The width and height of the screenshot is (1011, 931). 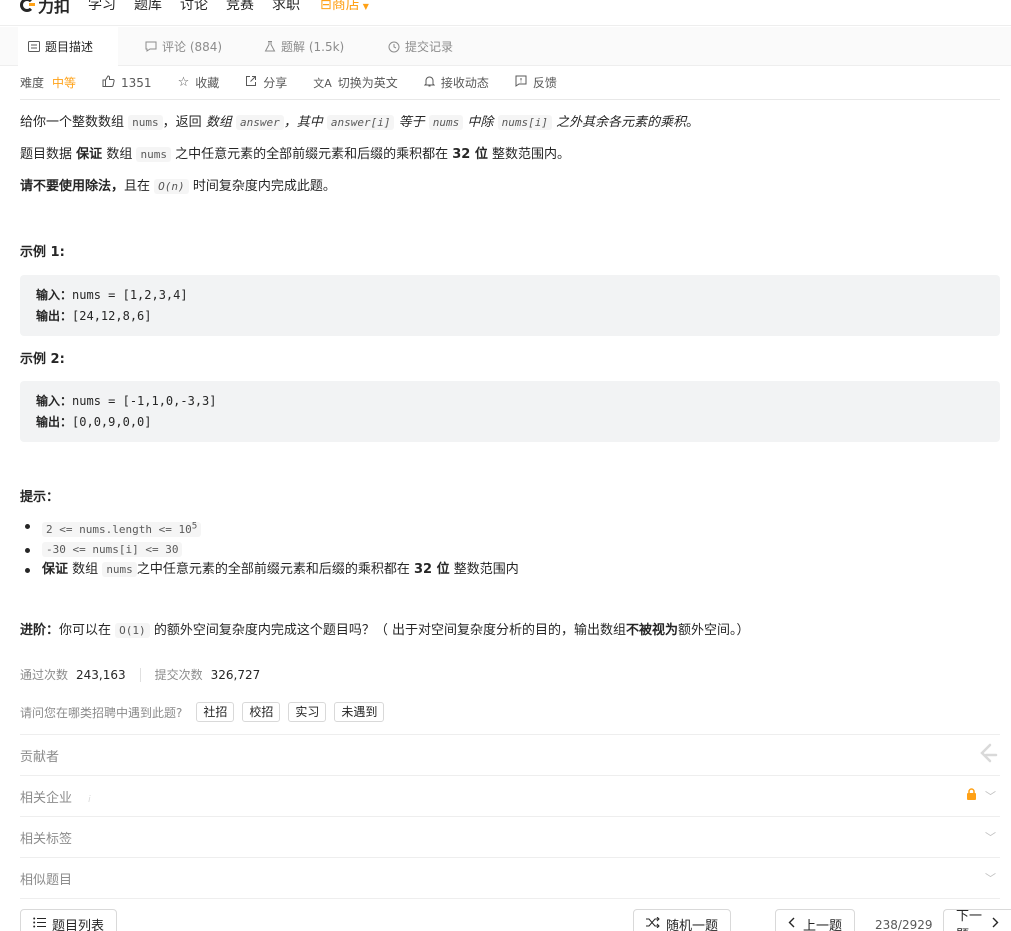 What do you see at coordinates (178, 675) in the screenshot?
I see `submissions-label: 提交次数` at bounding box center [178, 675].